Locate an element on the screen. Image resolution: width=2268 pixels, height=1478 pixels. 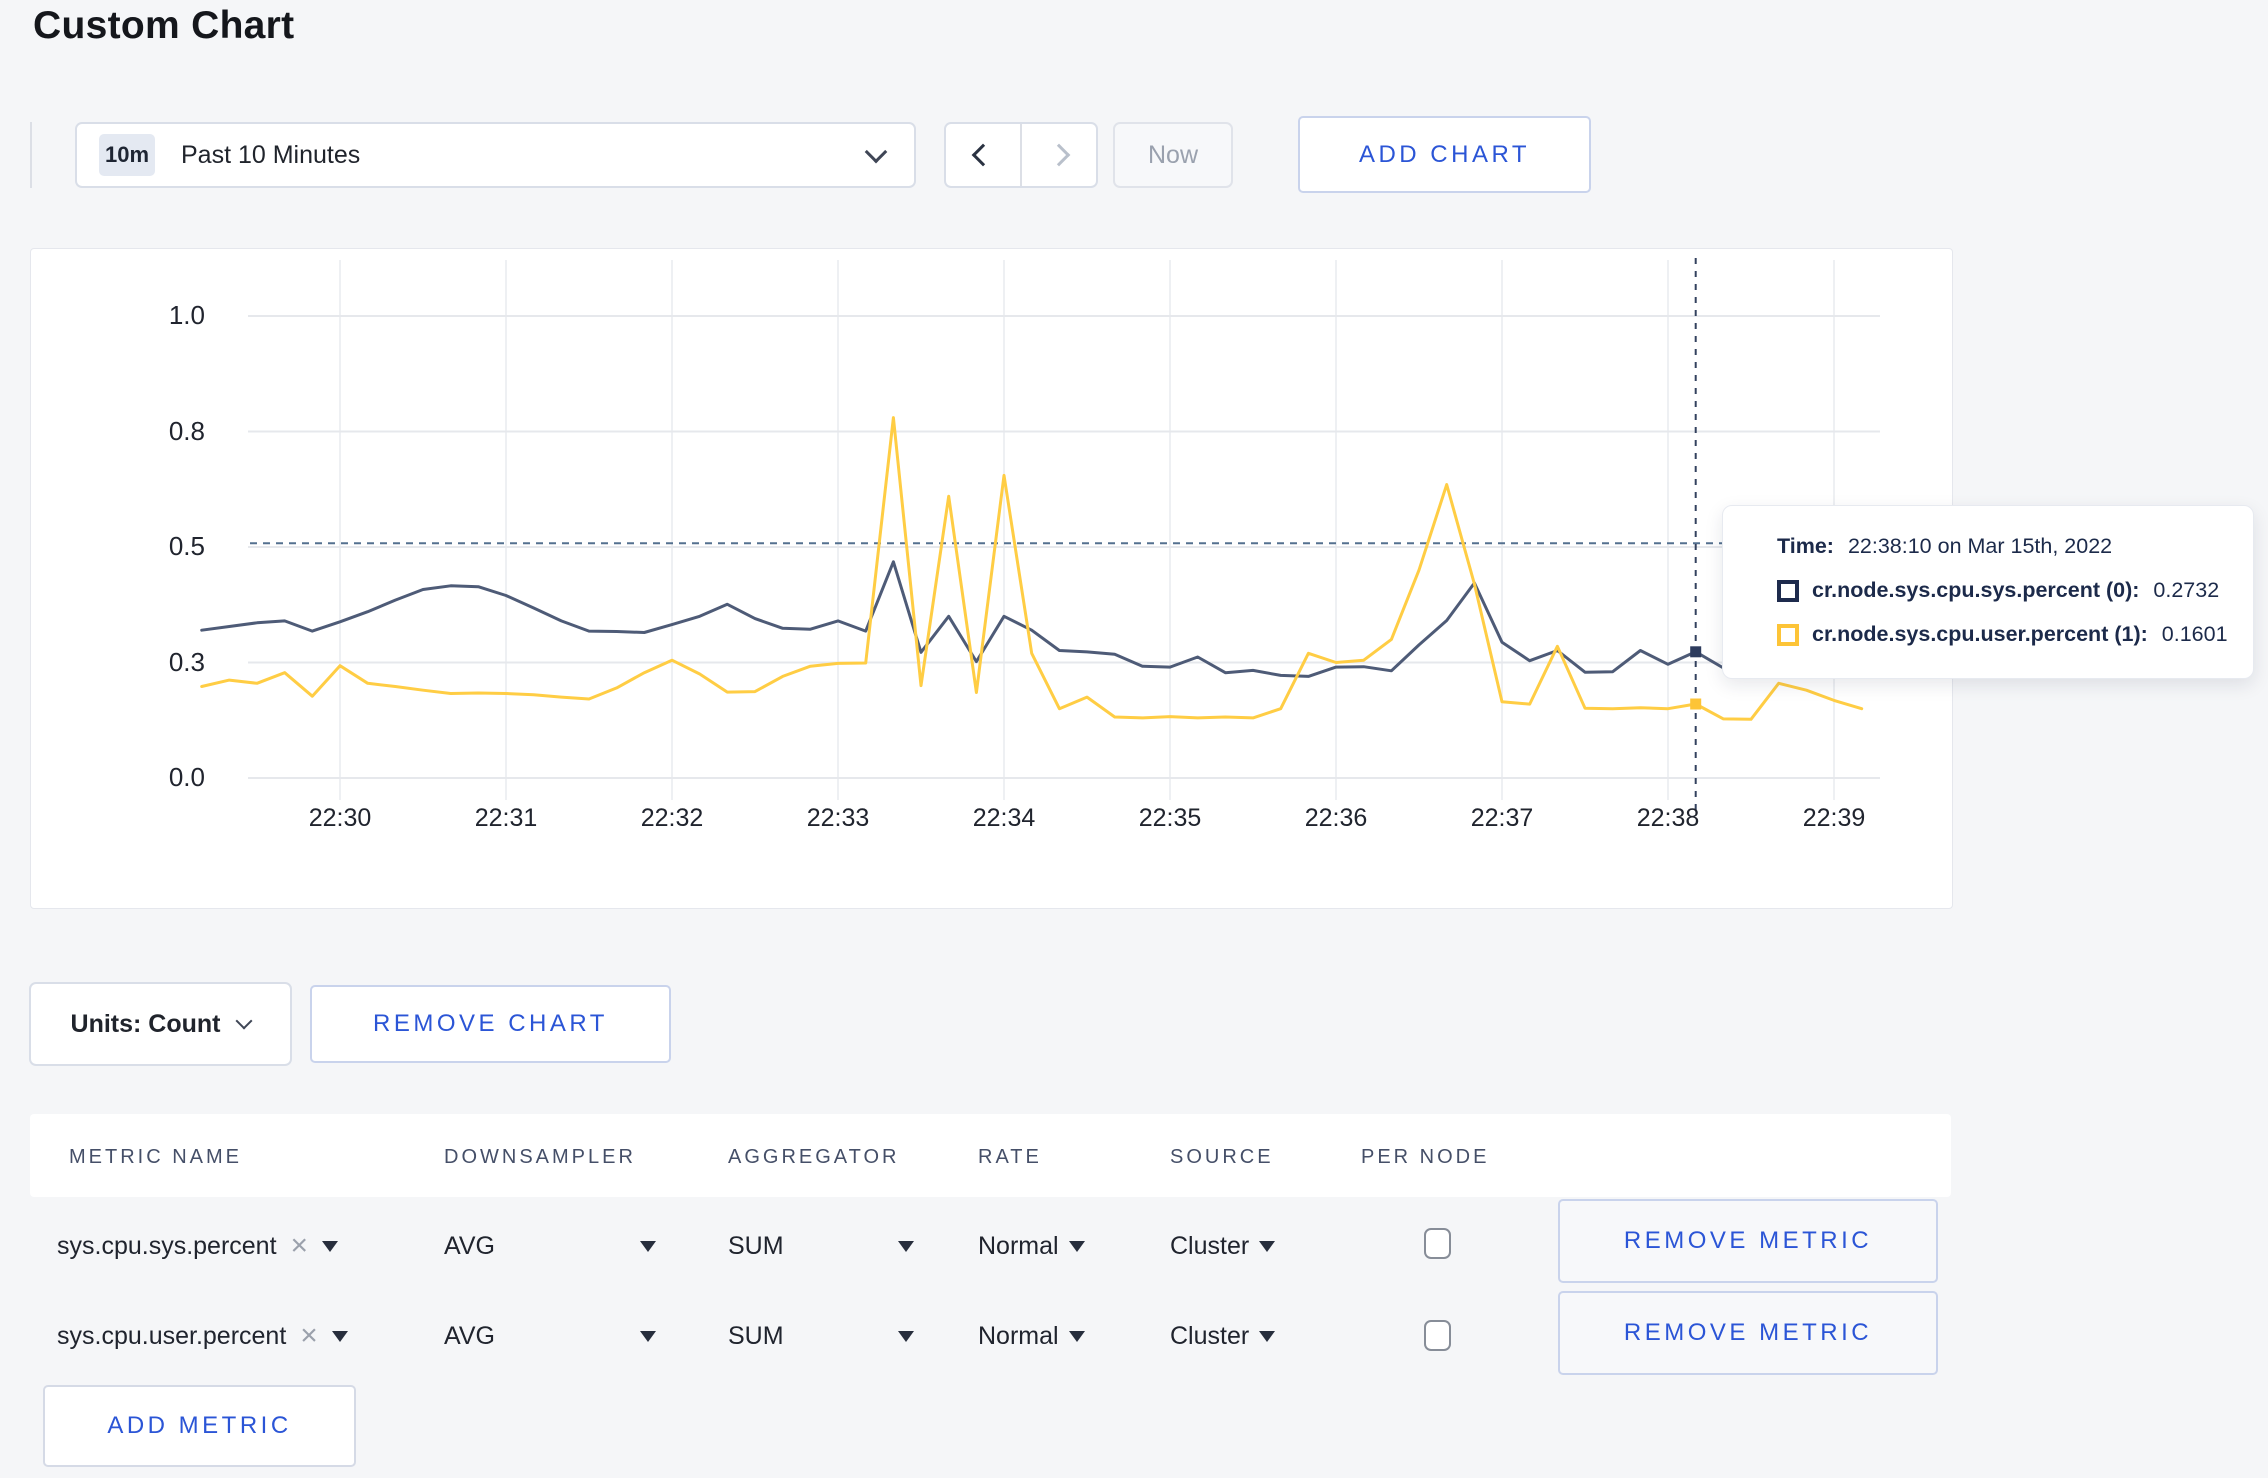
column-header-rate: RATE is located at coordinates (1010, 1157).